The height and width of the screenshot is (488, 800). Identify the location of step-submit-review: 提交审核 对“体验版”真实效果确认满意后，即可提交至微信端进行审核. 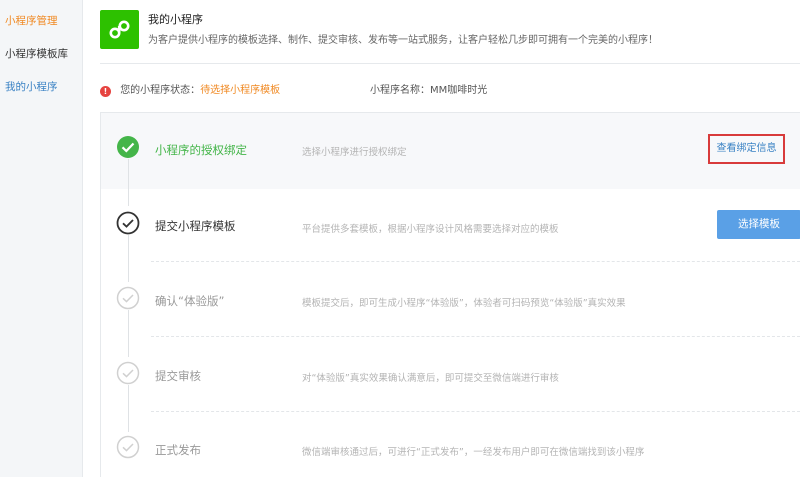
(450, 375).